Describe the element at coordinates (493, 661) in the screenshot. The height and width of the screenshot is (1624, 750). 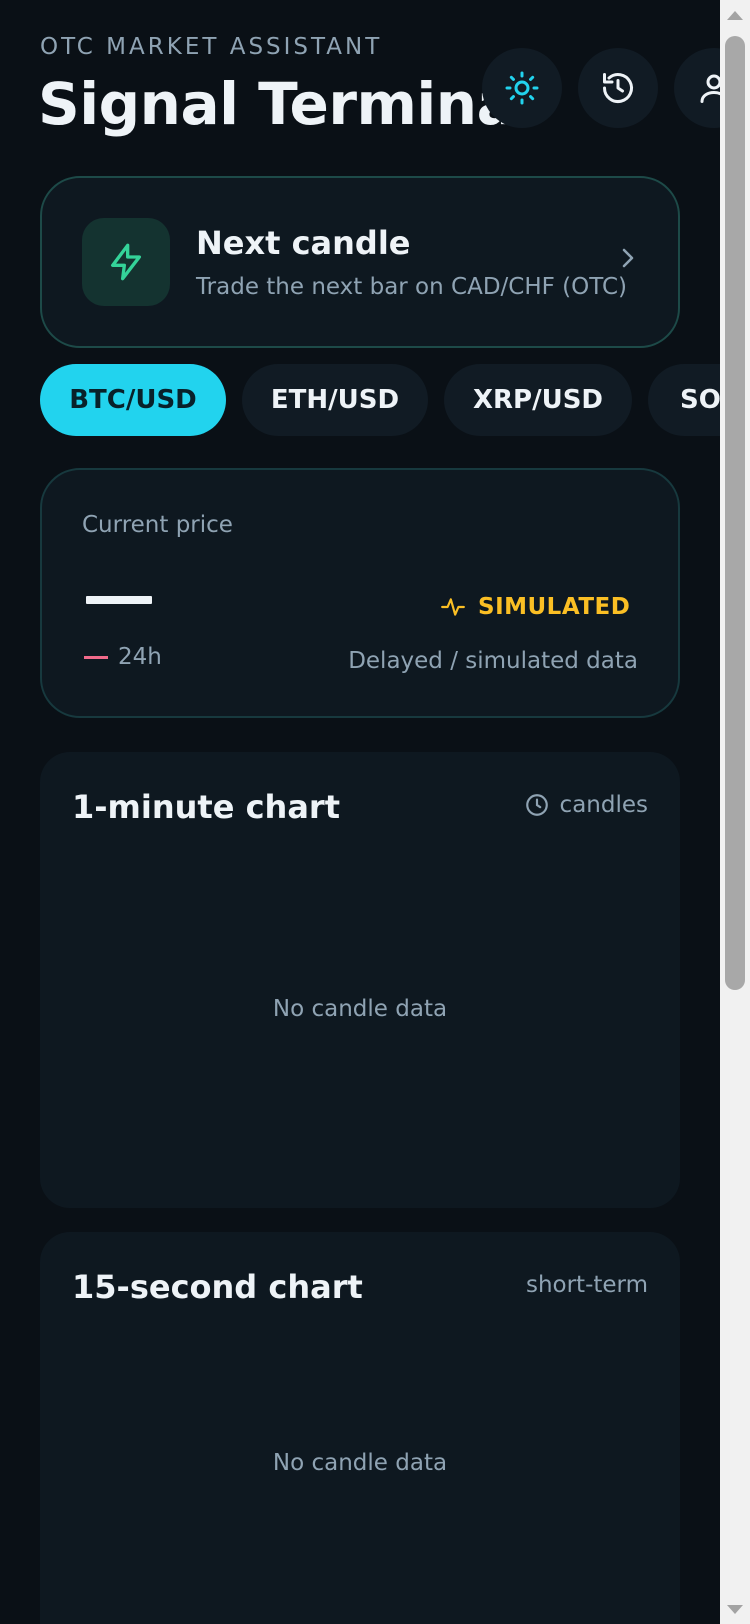
I see `simulated-data-note: Delayed / simulated data` at that location.